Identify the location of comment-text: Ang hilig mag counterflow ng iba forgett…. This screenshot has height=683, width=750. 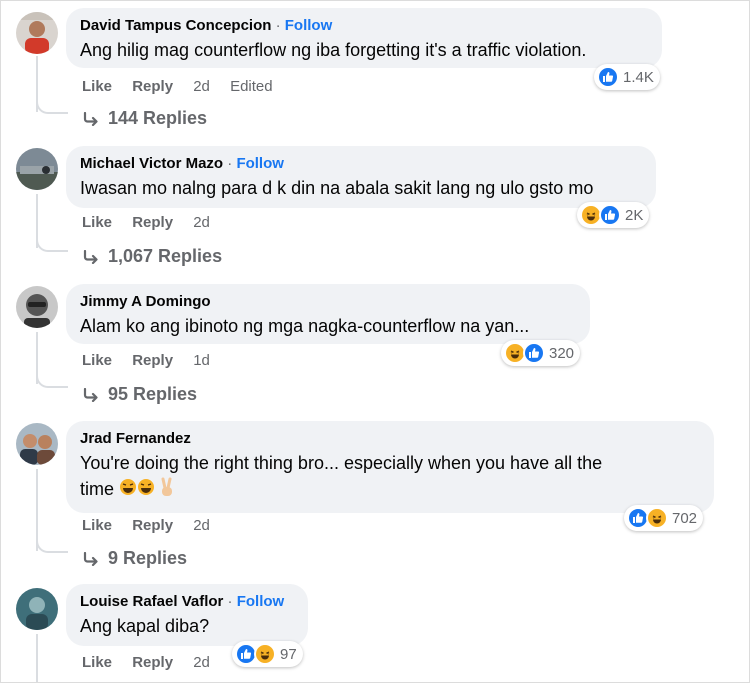
(333, 50).